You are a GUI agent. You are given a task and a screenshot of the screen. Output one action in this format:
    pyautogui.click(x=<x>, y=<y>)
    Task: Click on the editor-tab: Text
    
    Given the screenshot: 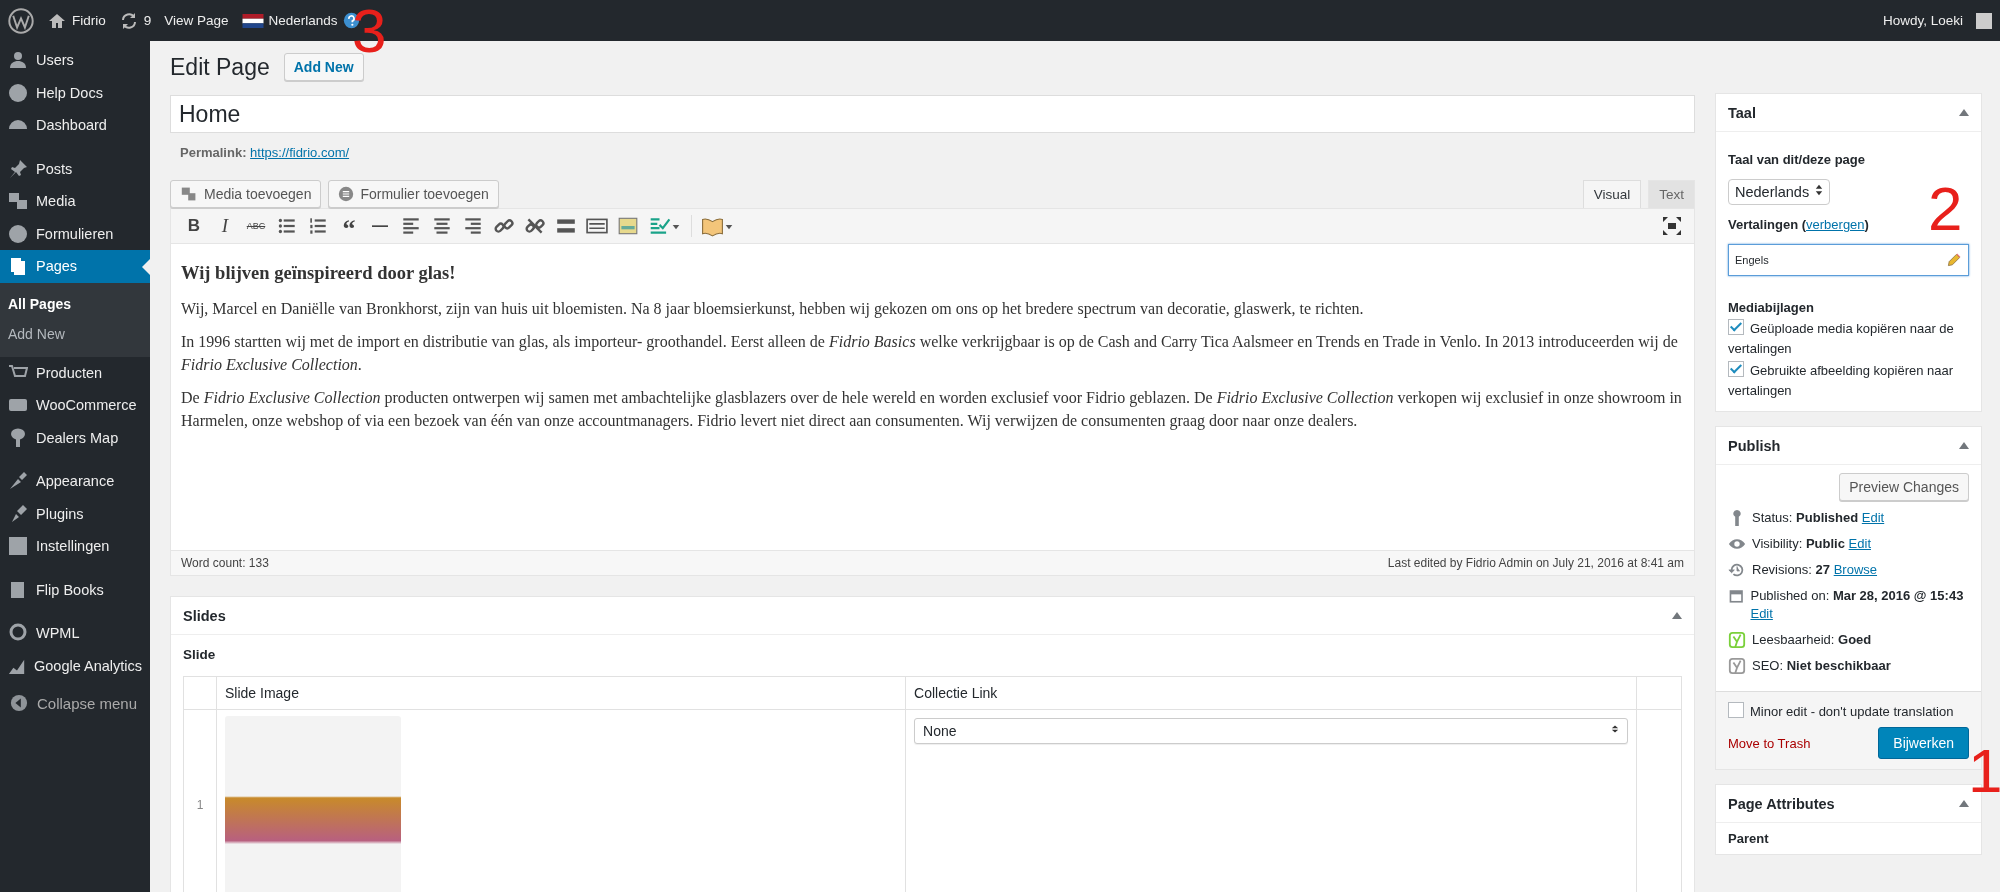 What is the action you would take?
    pyautogui.click(x=1671, y=194)
    